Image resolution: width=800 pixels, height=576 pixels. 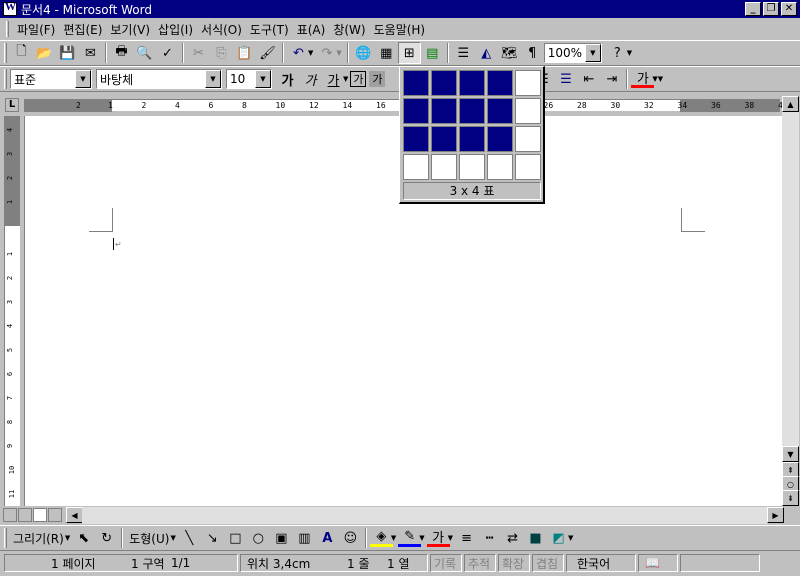 What do you see at coordinates (121, 53) in the screenshot?
I see `print-icon: 🖶` at bounding box center [121, 53].